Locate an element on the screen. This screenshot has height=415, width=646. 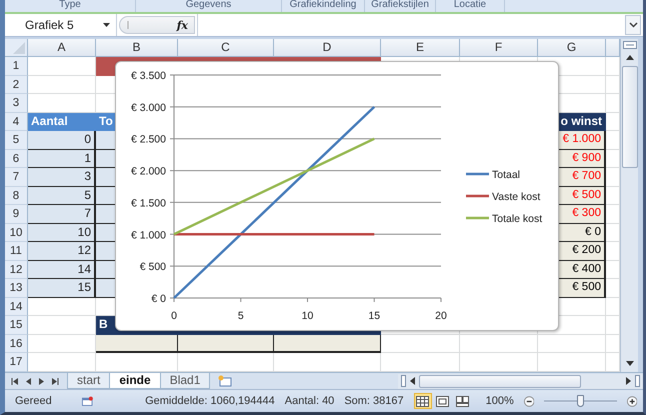
row-header: 1 is located at coordinates (16, 66).